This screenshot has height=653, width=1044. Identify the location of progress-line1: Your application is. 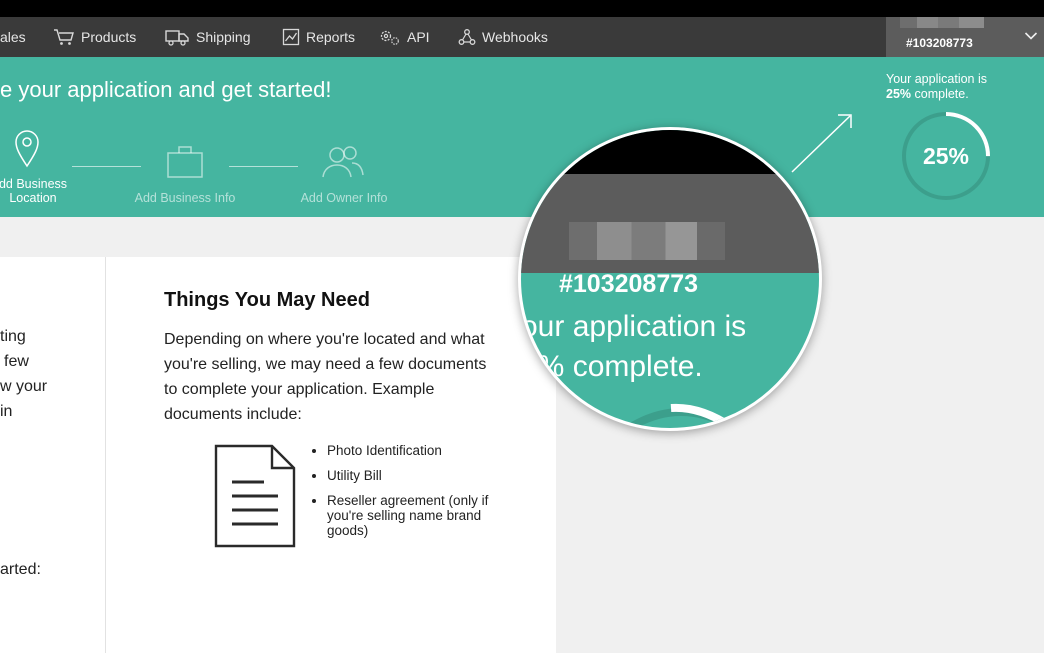
(936, 79).